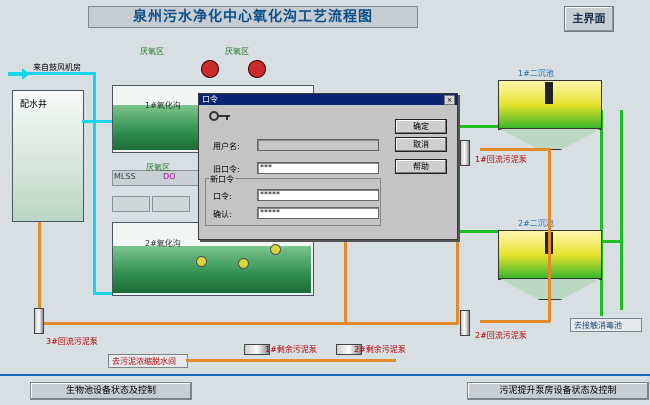  I want to click on clarifier1-drive, so click(549, 93).